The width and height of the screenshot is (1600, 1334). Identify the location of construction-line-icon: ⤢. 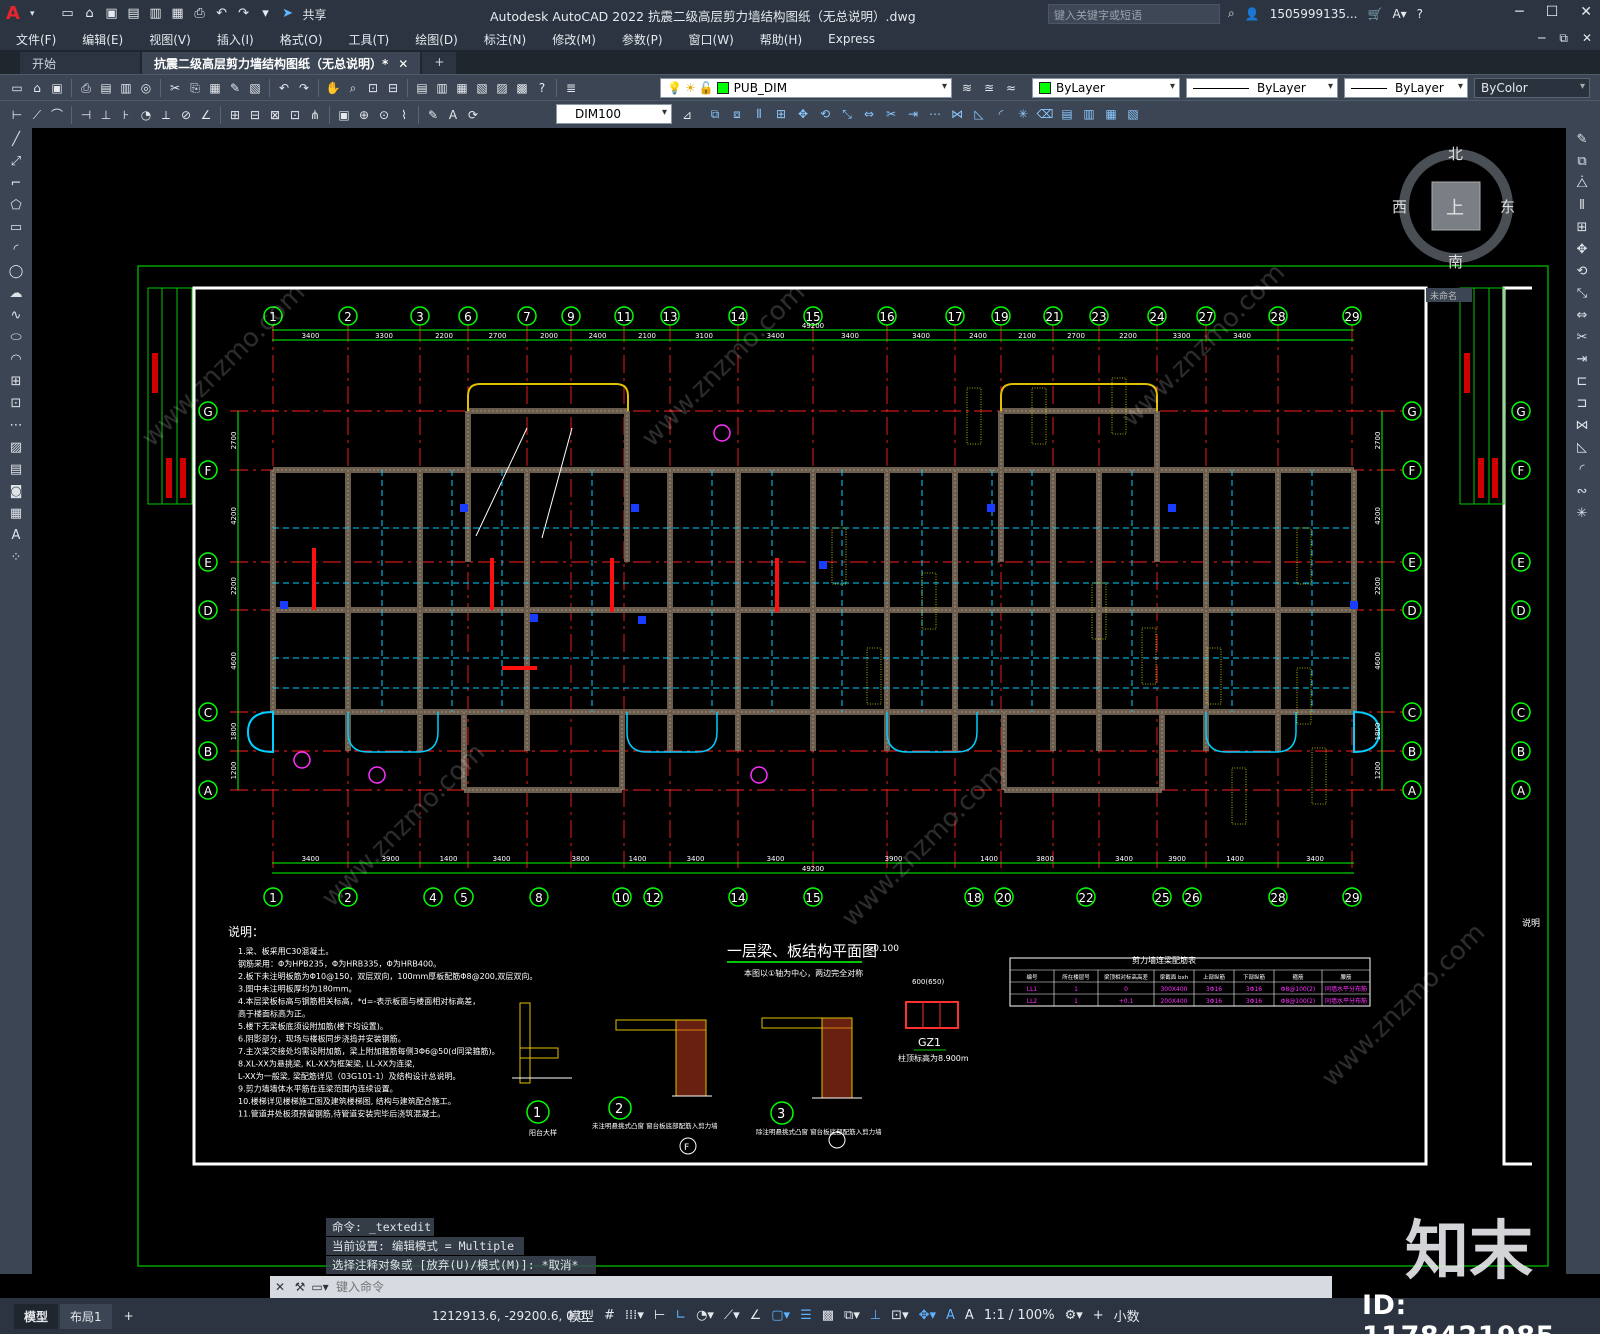
(16, 162).